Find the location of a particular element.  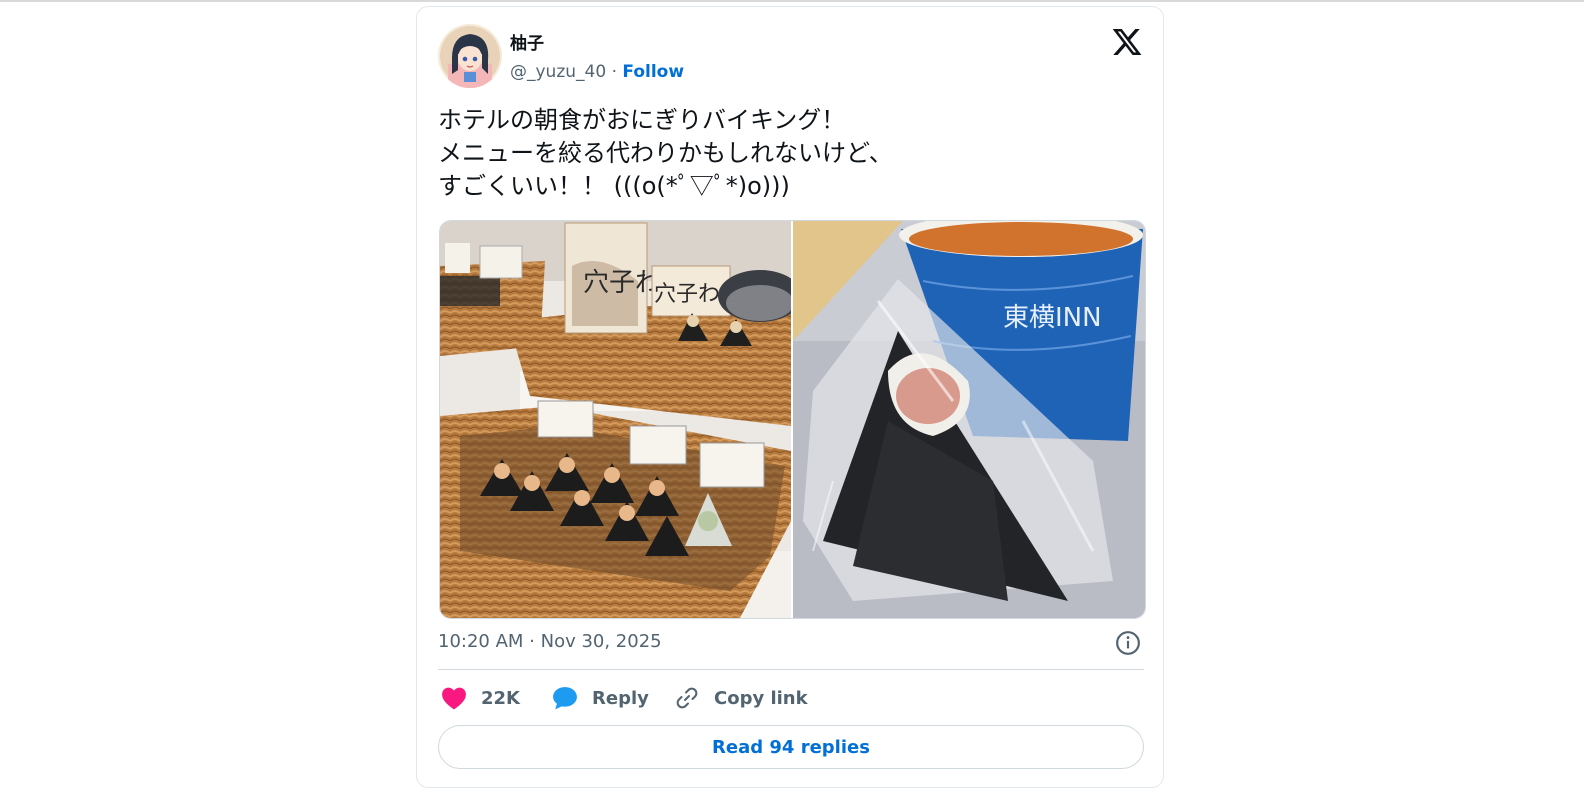

reply-button: Reply is located at coordinates (600, 698).